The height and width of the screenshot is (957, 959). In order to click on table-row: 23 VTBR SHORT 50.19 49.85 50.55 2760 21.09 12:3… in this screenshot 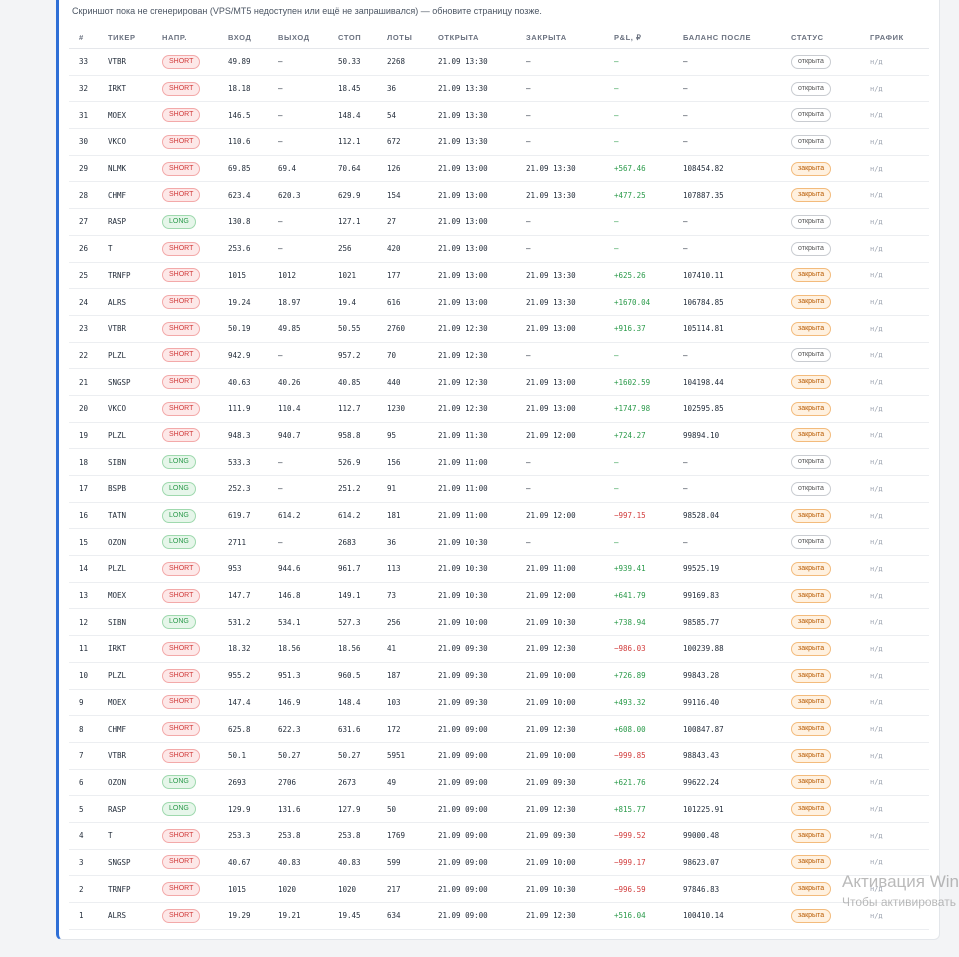, I will do `click(499, 329)`.